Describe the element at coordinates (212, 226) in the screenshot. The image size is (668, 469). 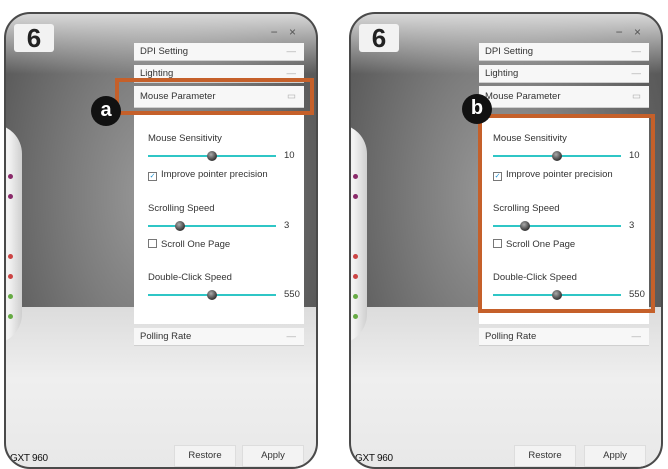
I see `scrolling-speed-slider` at that location.